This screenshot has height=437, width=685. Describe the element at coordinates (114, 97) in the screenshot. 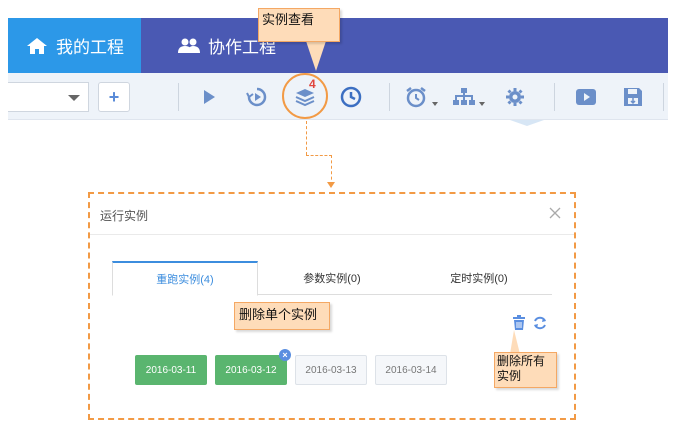

I see `add-button: +` at that location.